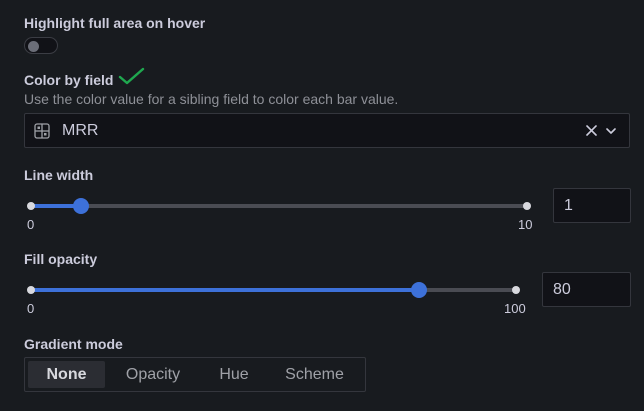 The width and height of the screenshot is (644, 411). What do you see at coordinates (59, 175) in the screenshot?
I see `line-width-label: Line width` at bounding box center [59, 175].